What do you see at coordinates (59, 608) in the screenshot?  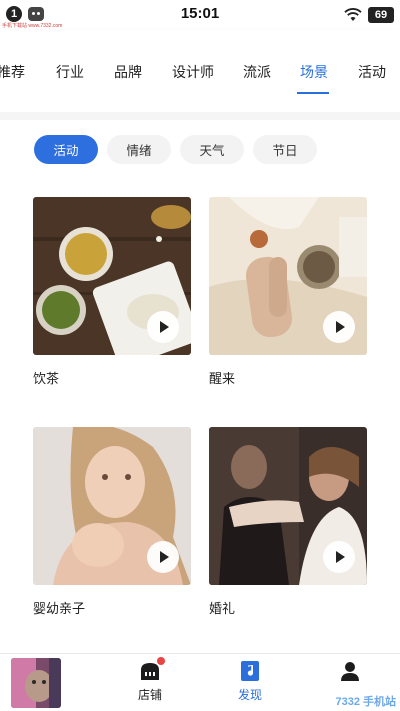 I see `card-title: 婴幼亲子` at bounding box center [59, 608].